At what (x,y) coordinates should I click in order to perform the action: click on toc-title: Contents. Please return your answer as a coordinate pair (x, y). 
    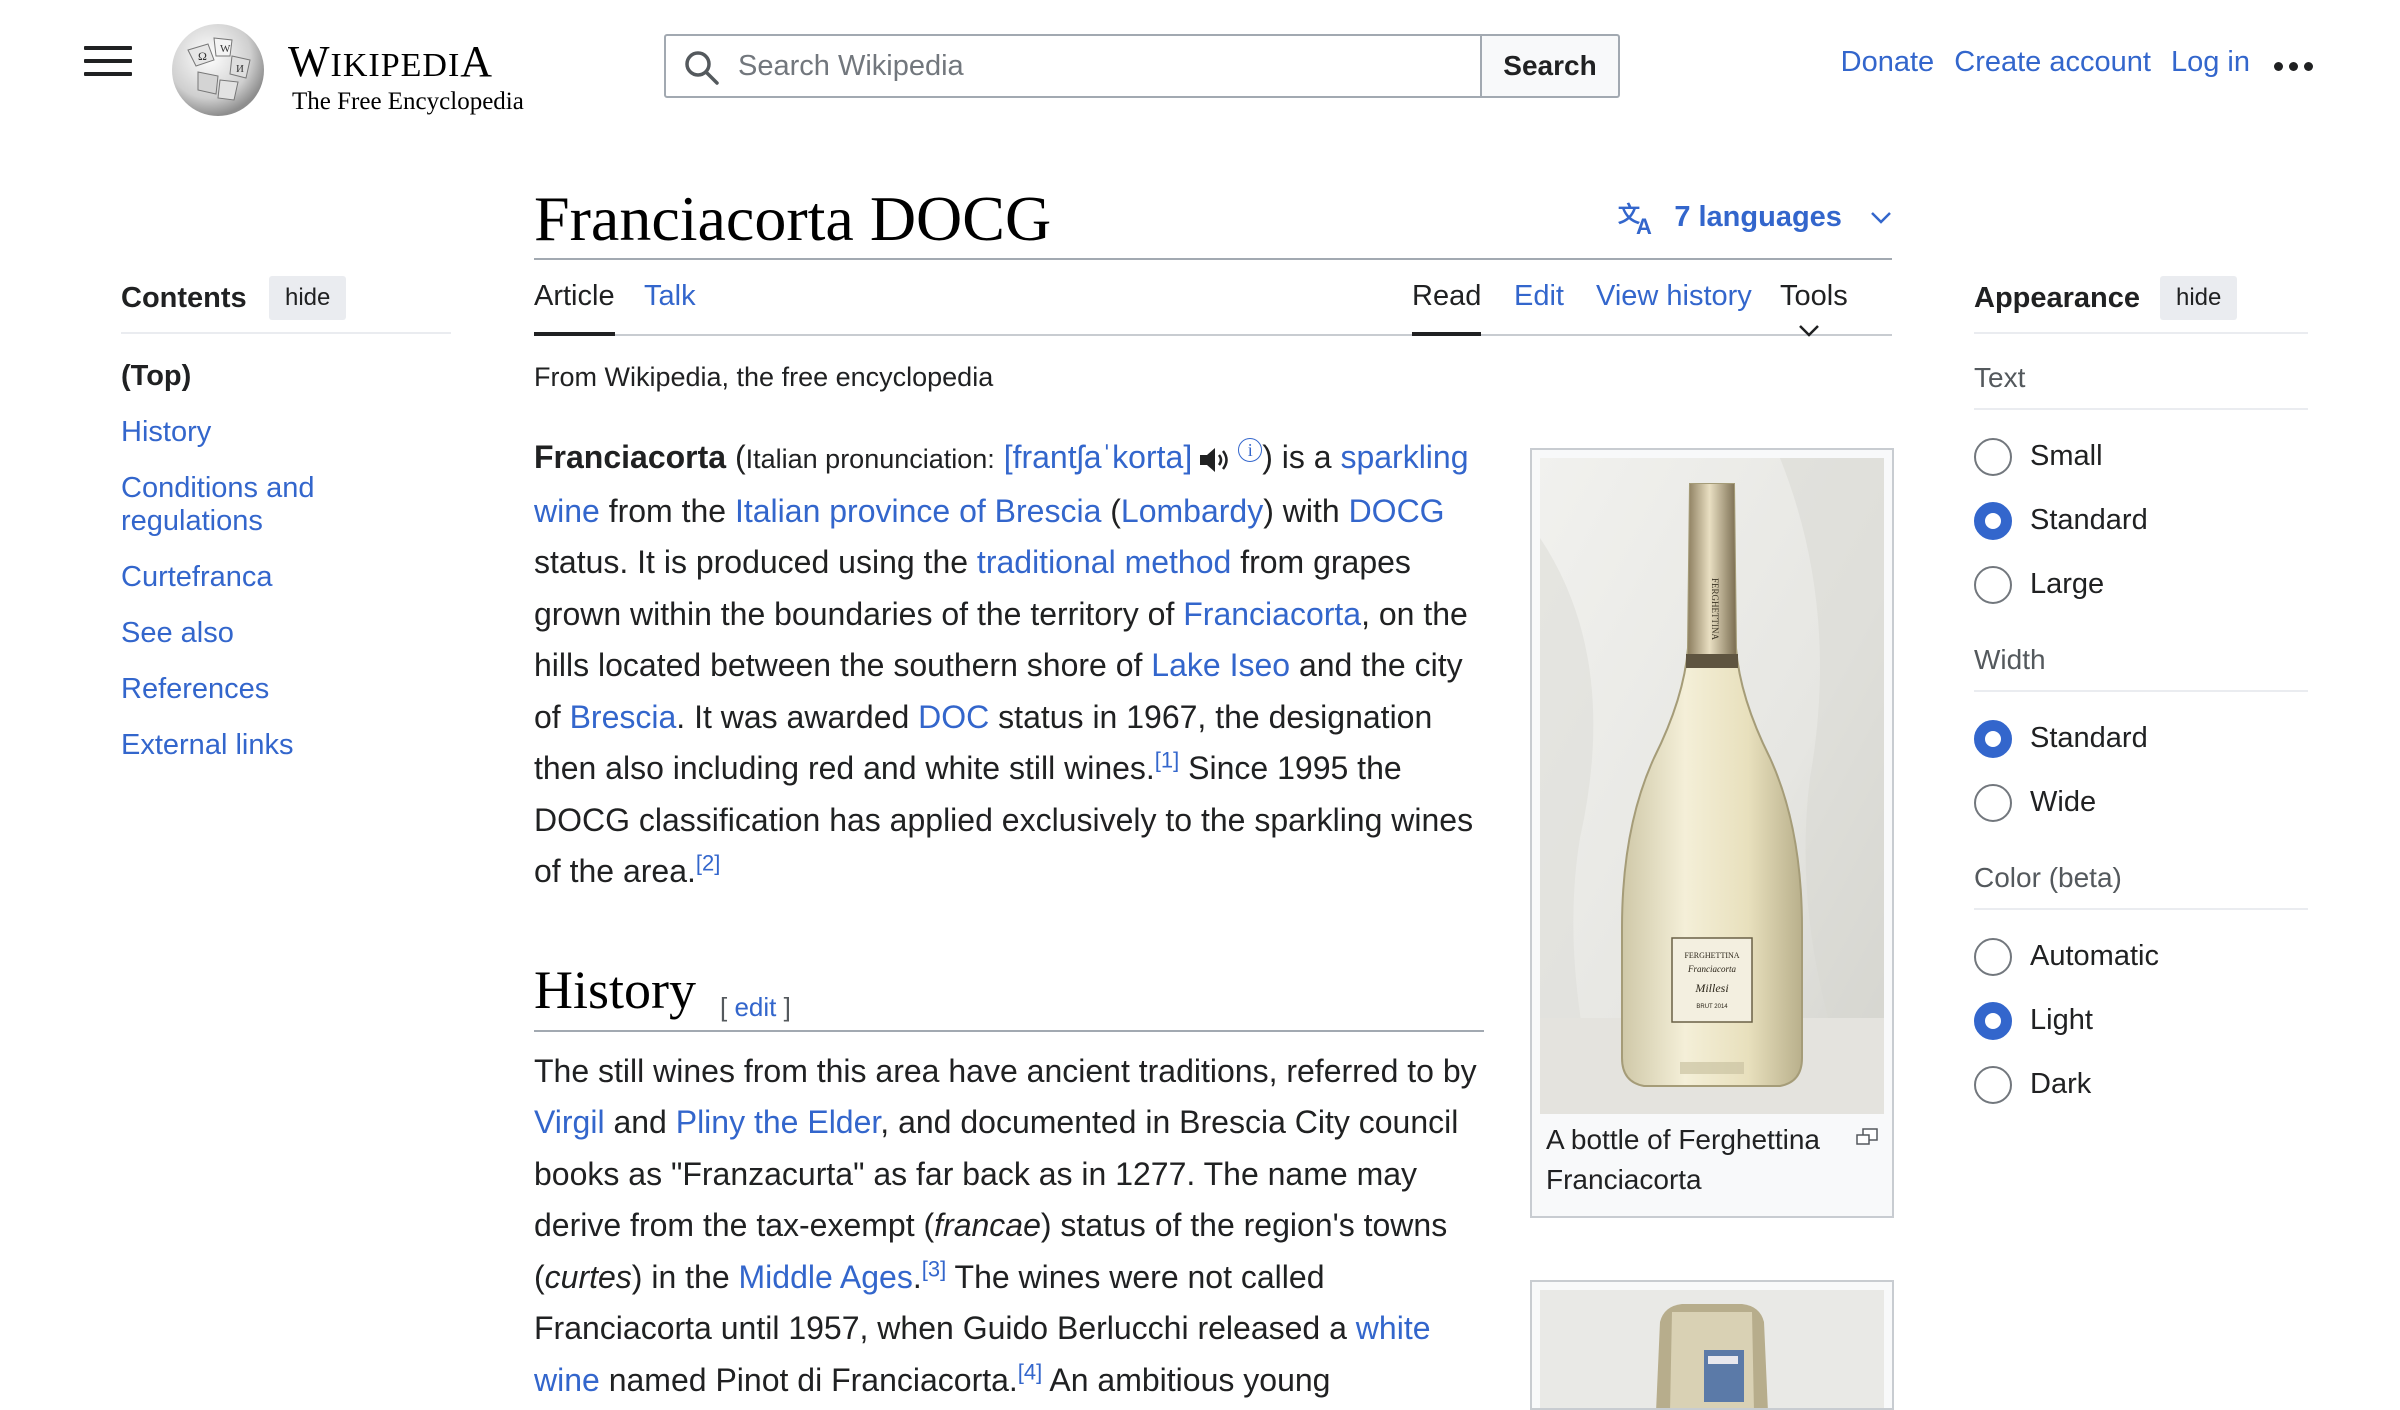
    Looking at the image, I should click on (184, 298).